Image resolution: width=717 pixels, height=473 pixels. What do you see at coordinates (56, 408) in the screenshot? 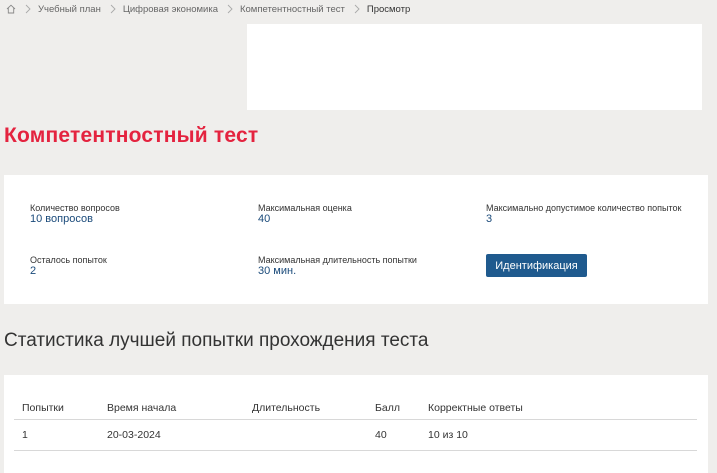
I see `column-header-attempts: Попытки` at bounding box center [56, 408].